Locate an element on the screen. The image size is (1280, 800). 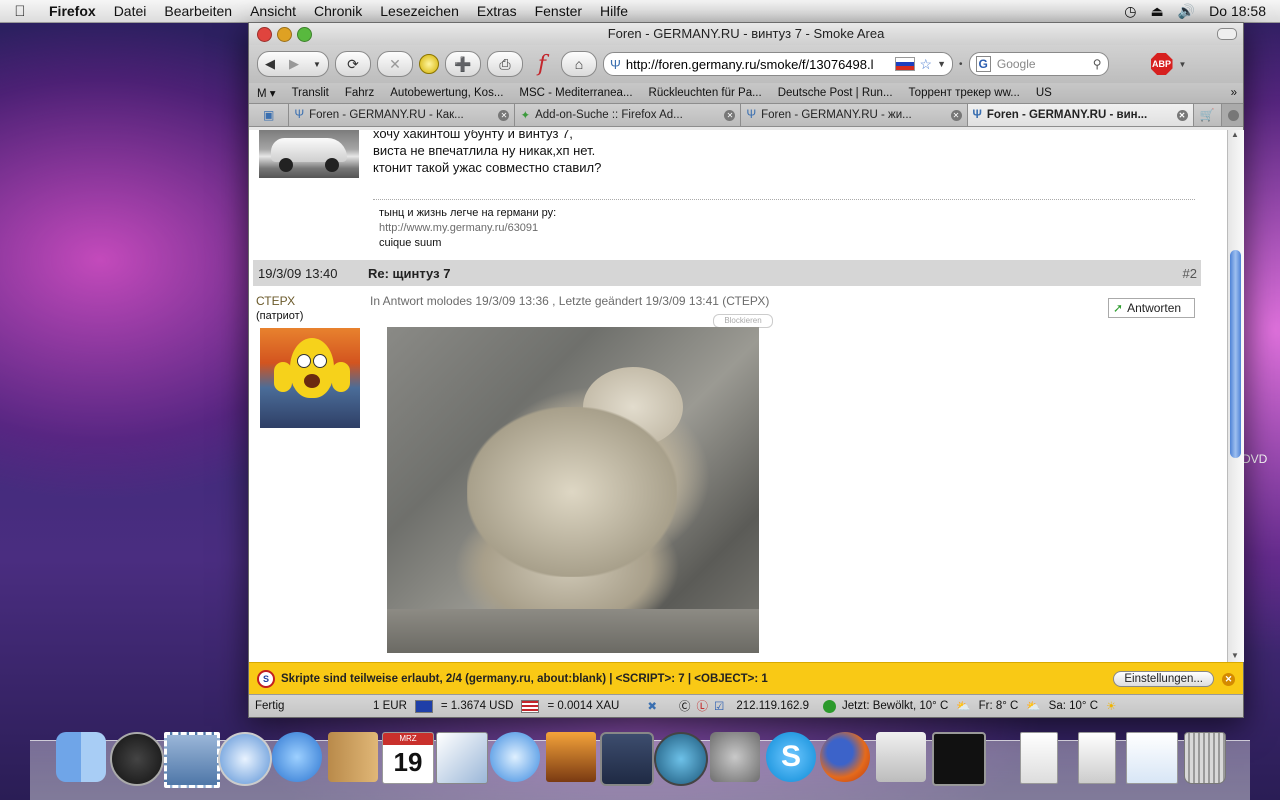
tab-cart-button: 🛒 is located at coordinates (1208, 115).